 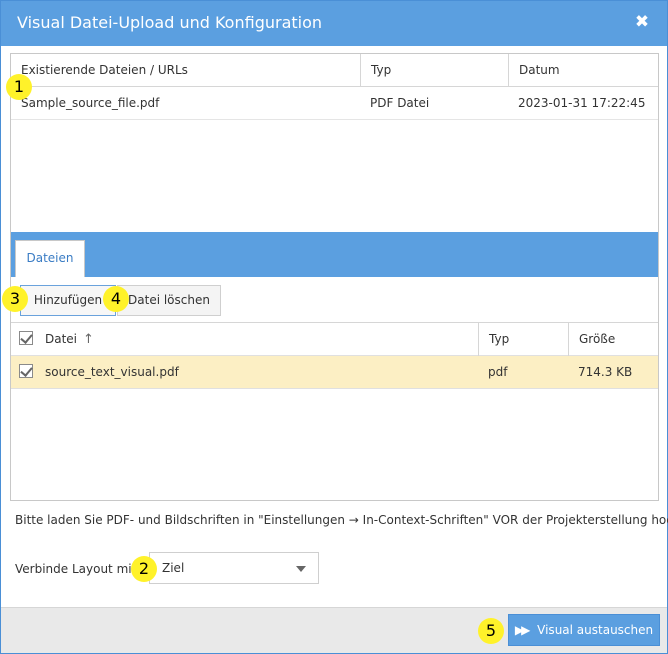 I want to click on grid-header: Datei ↑ Typ Größe, so click(x=334, y=339).